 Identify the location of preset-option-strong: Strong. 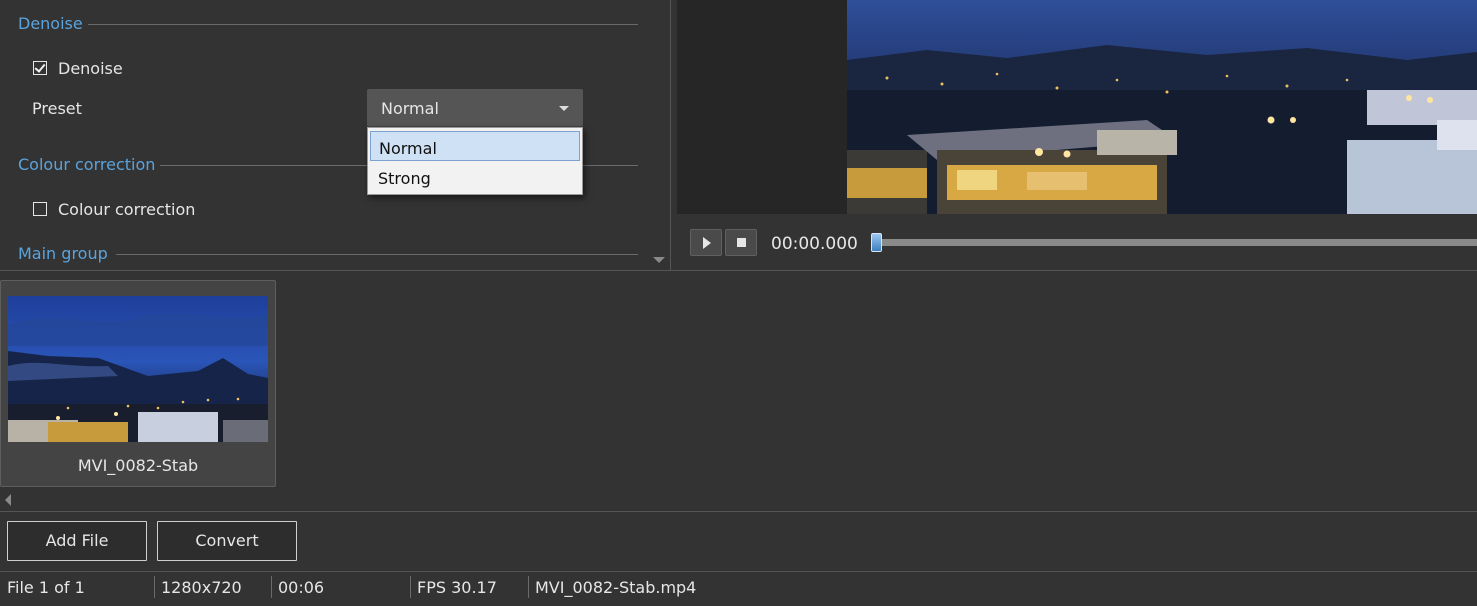
(475, 177).